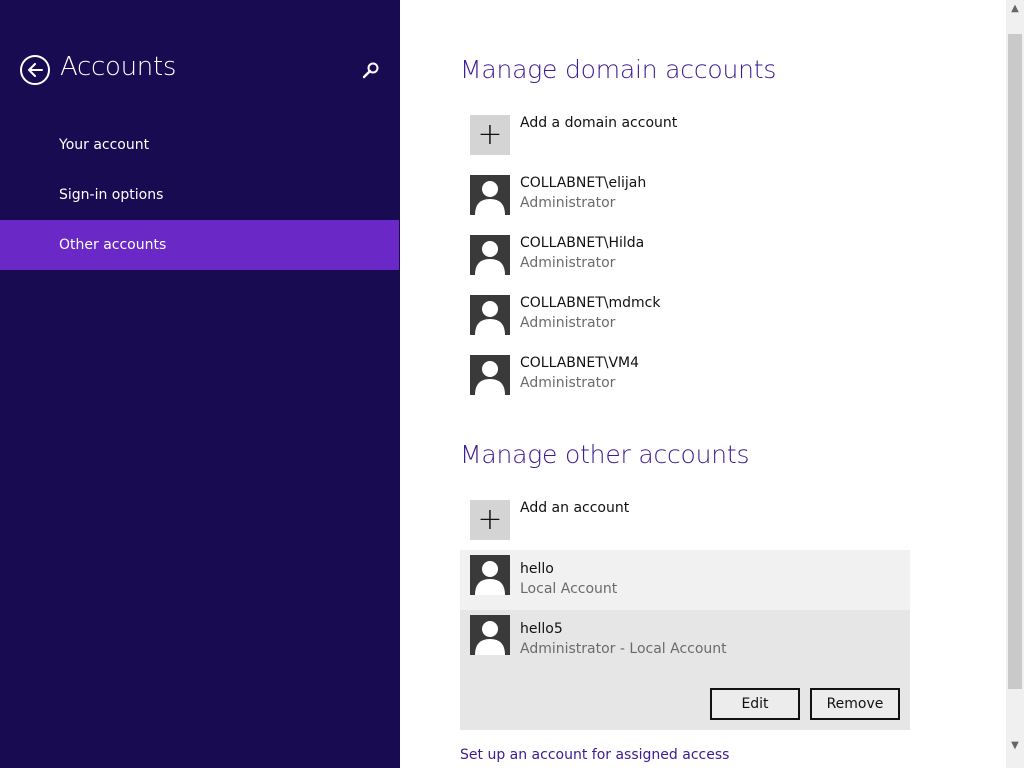  What do you see at coordinates (537, 569) in the screenshot?
I see `account-name: hello` at bounding box center [537, 569].